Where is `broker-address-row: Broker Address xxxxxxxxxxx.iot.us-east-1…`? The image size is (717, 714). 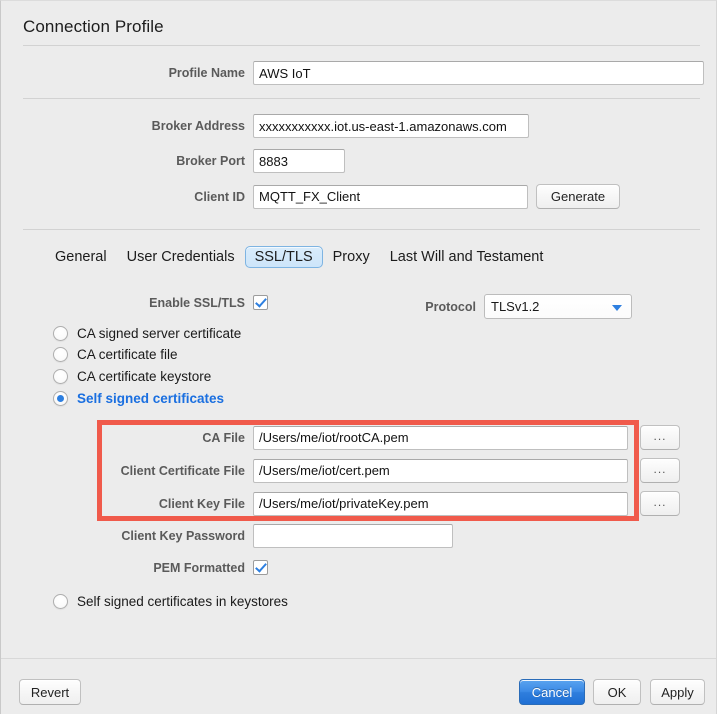
broker-address-row: Broker Address xxxxxxxxxxx.iot.us-east-1… is located at coordinates (363, 126).